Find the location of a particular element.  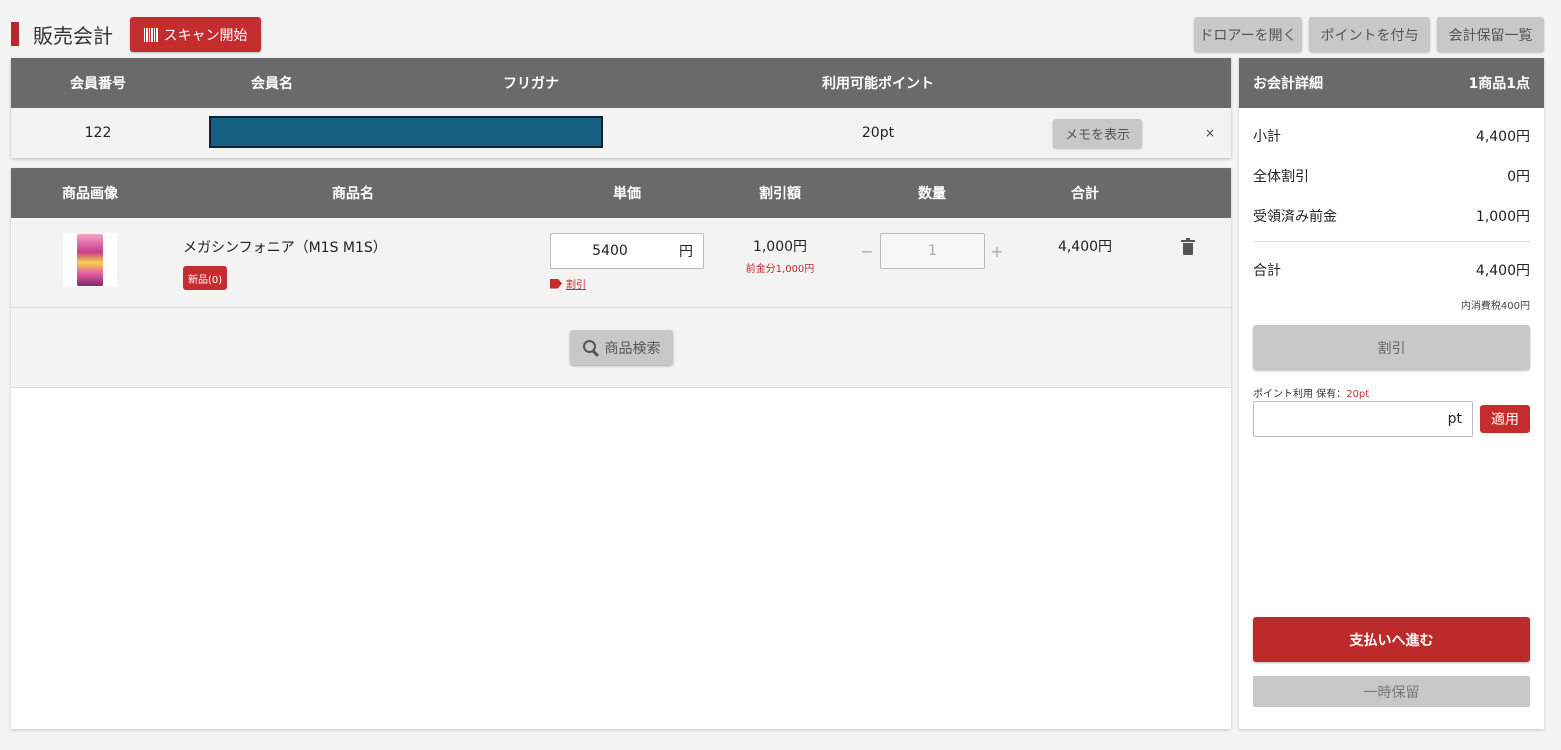

overall-discount-value: 0円 is located at coordinates (1518, 177).